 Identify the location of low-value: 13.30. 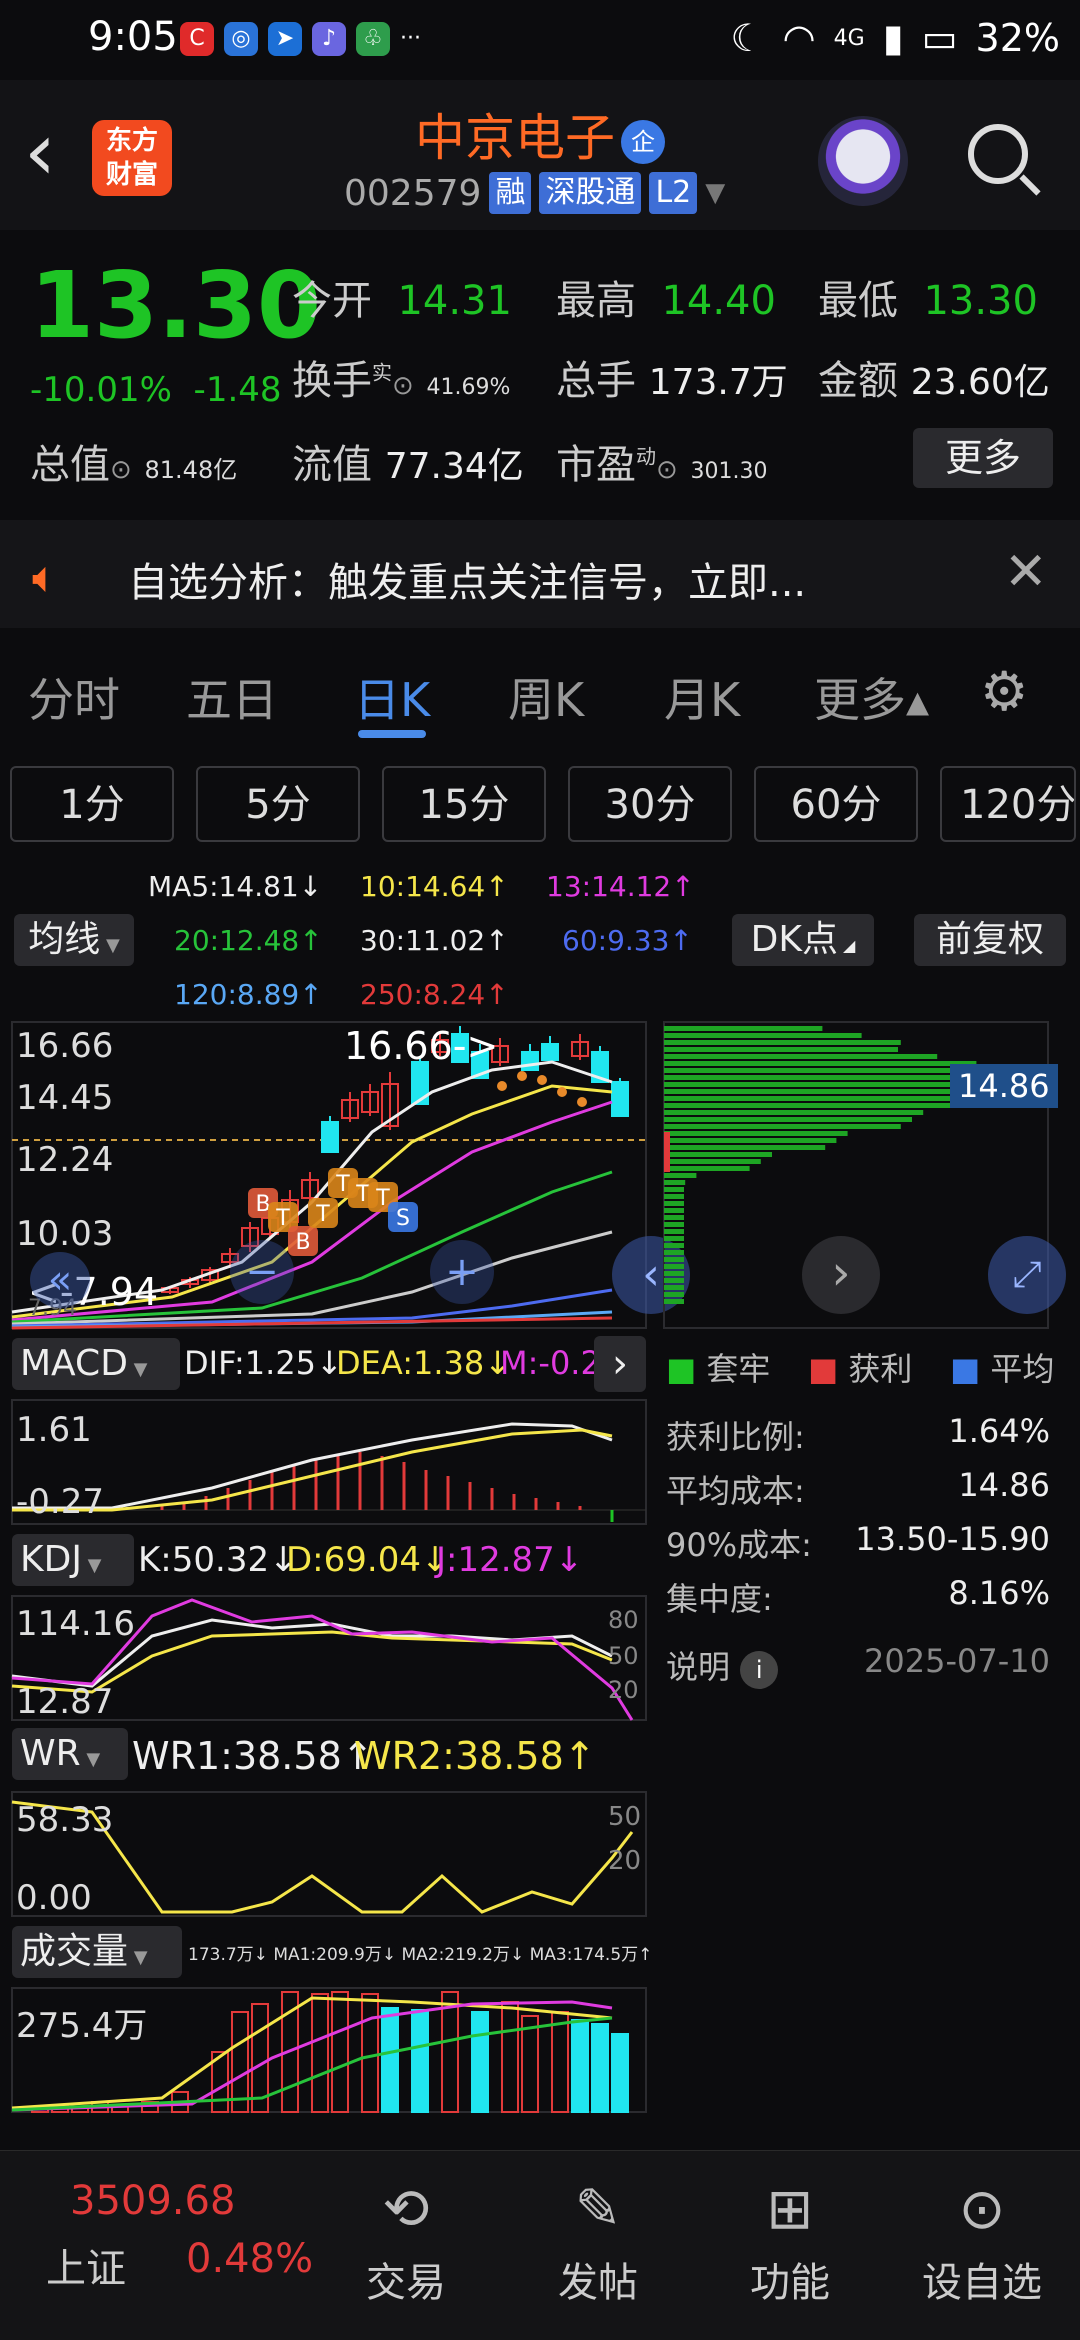
(980, 301).